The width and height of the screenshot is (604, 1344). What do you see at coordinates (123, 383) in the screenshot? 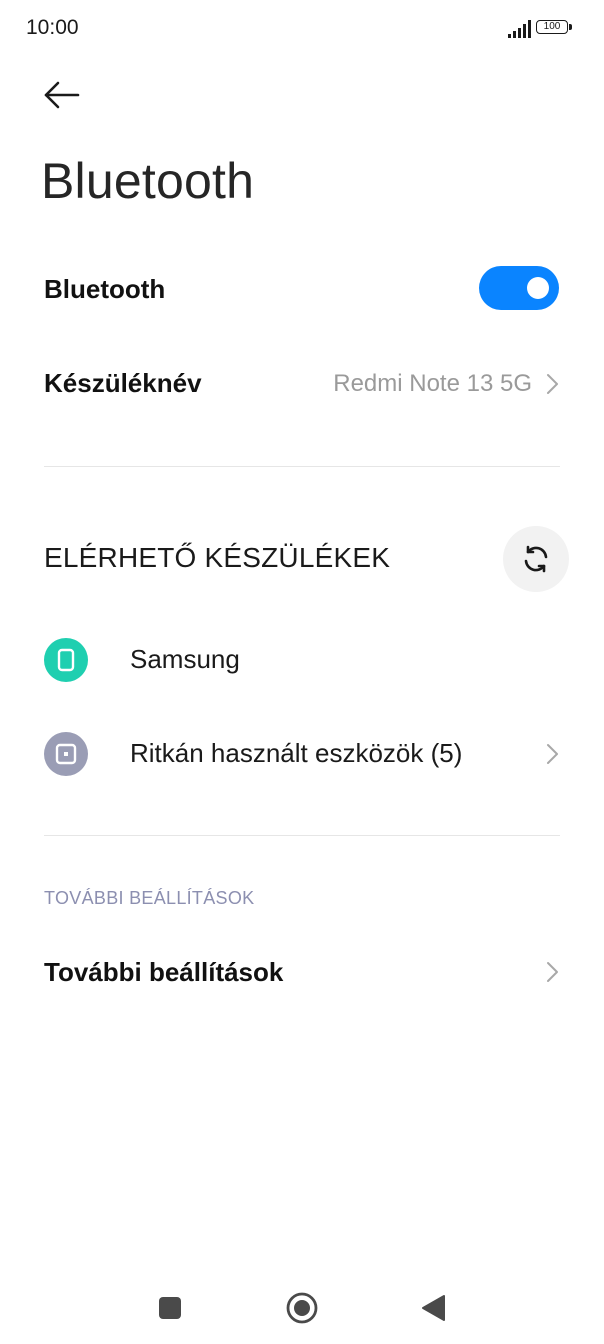
I see `device-name-label: Készüléknév` at bounding box center [123, 383].